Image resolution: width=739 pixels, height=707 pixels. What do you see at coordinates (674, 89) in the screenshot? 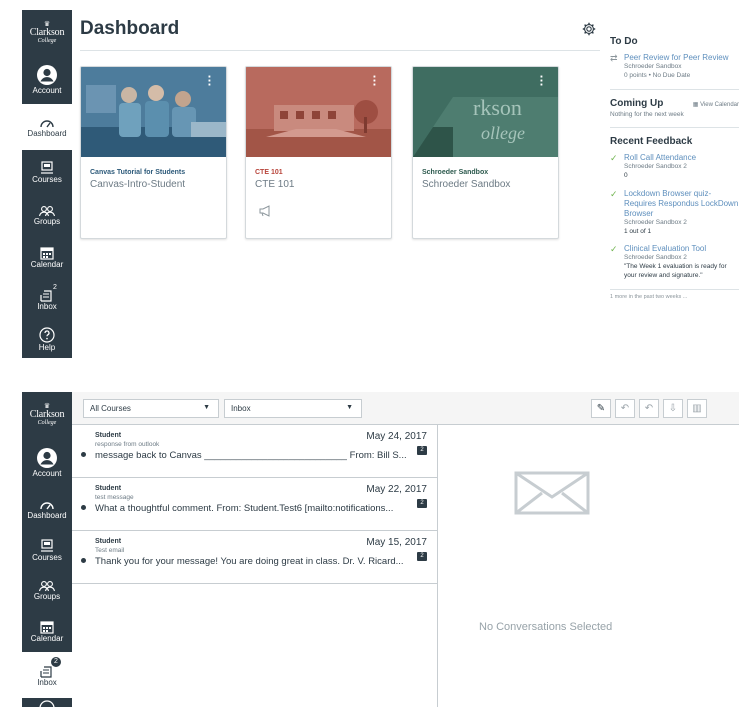
I see `divider` at bounding box center [674, 89].